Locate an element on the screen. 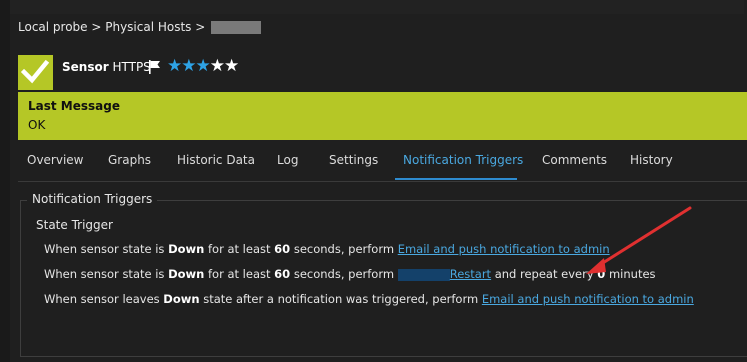 The height and width of the screenshot is (362, 747). tab-overview: Overview is located at coordinates (55, 160).